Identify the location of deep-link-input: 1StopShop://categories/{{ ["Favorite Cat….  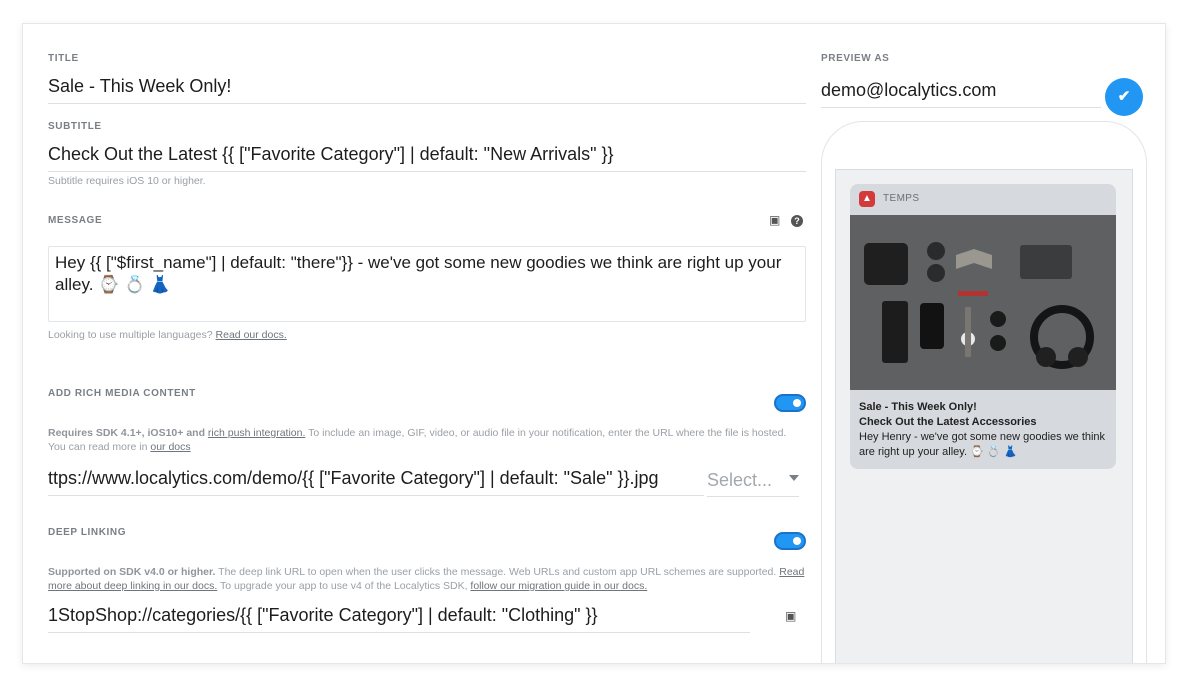
(399, 619).